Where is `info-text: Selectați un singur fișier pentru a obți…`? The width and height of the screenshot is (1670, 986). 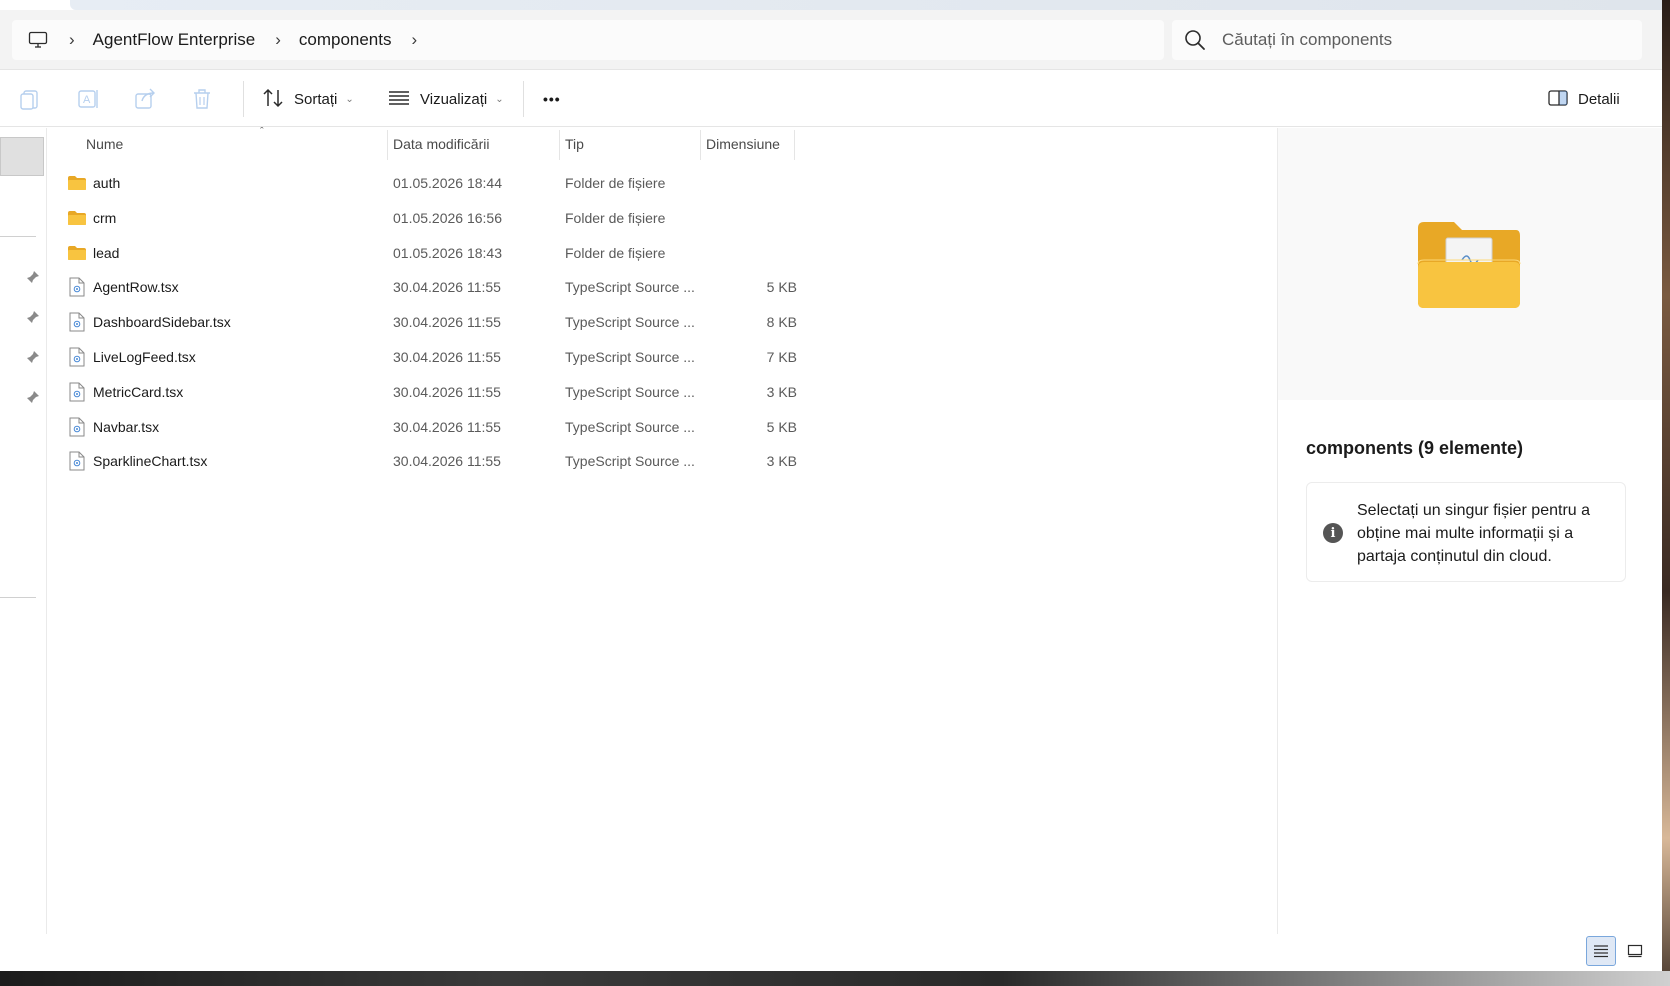 info-text: Selectați un singur fișier pentru a obți… is located at coordinates (1474, 533).